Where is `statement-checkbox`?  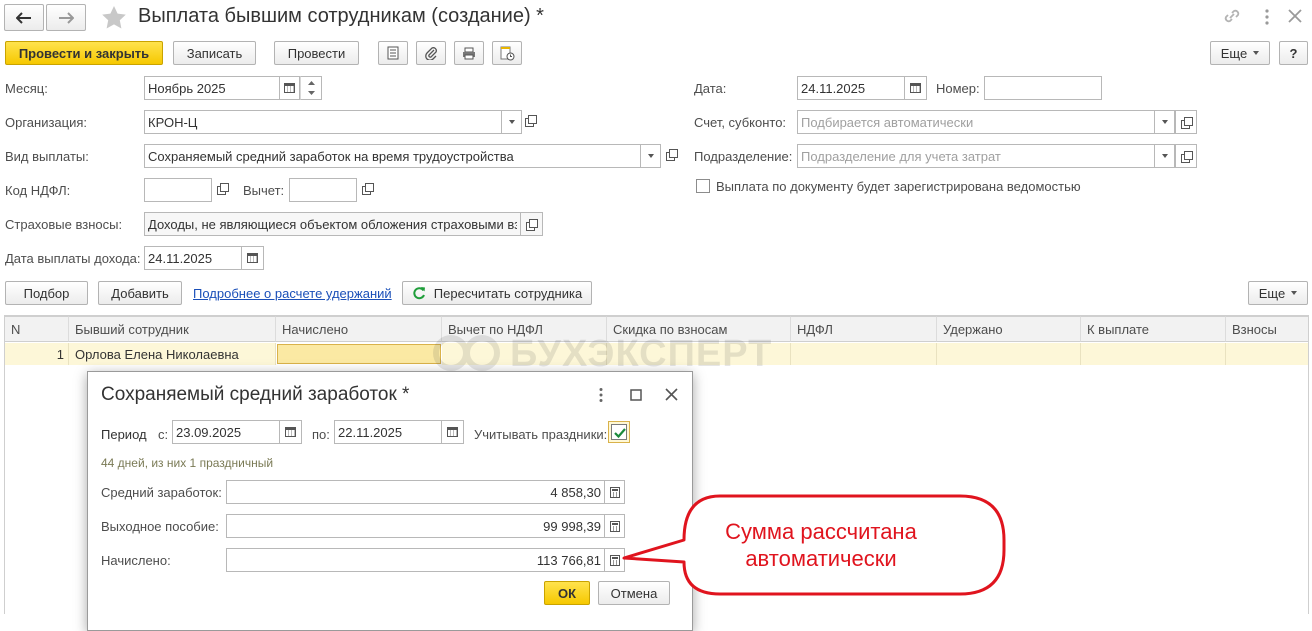 statement-checkbox is located at coordinates (703, 186).